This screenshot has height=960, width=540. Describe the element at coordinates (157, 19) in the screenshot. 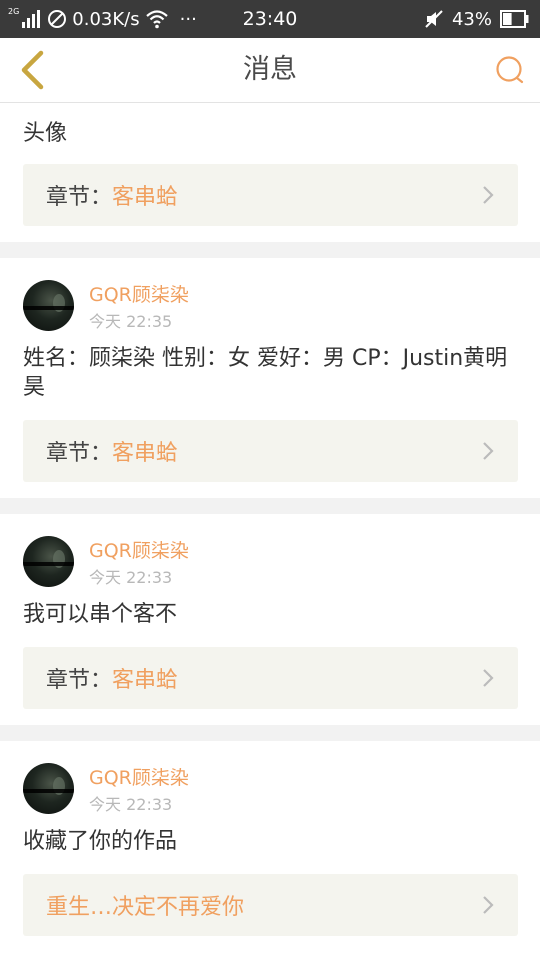

I see `wifi-icon` at that location.